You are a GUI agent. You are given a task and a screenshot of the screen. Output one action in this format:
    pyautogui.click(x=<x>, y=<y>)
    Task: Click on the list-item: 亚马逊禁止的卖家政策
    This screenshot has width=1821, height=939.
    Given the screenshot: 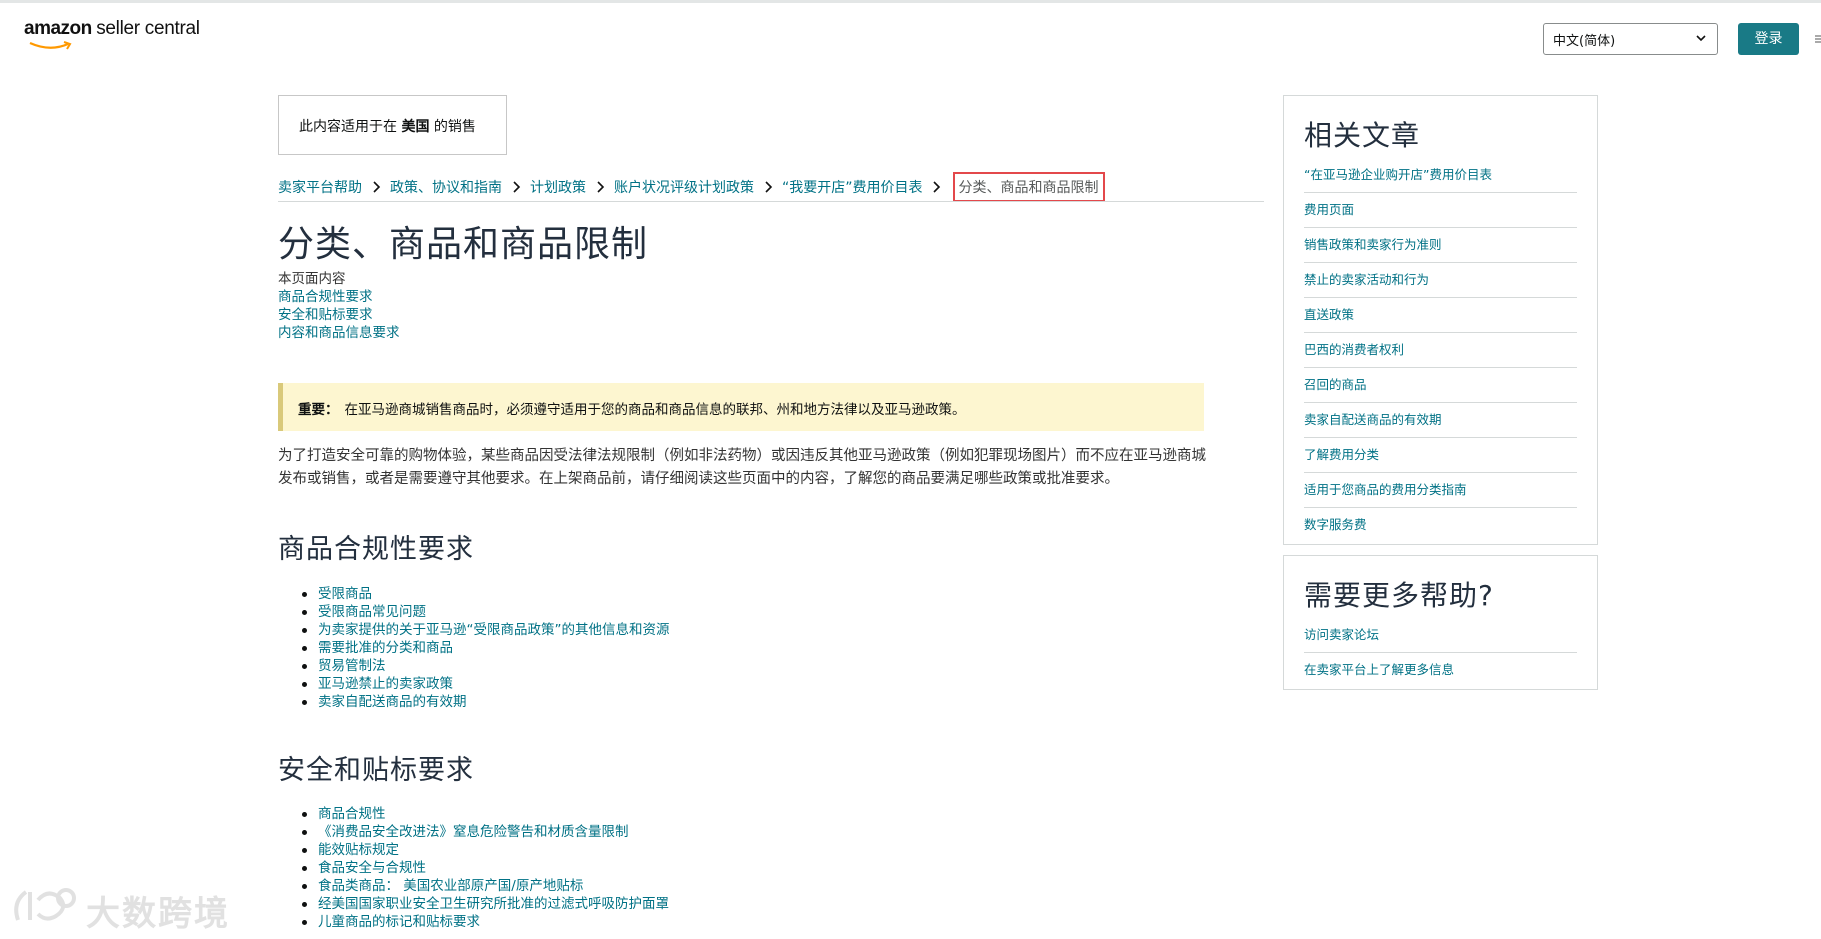 What is the action you would take?
    pyautogui.click(x=485, y=684)
    